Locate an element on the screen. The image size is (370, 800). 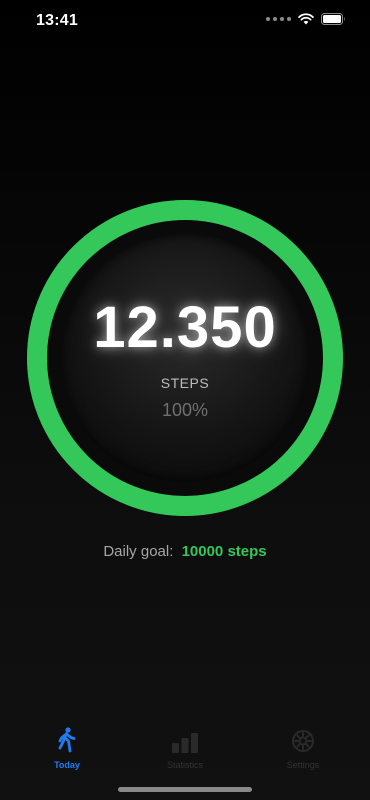
battery-icon is located at coordinates (333, 19).